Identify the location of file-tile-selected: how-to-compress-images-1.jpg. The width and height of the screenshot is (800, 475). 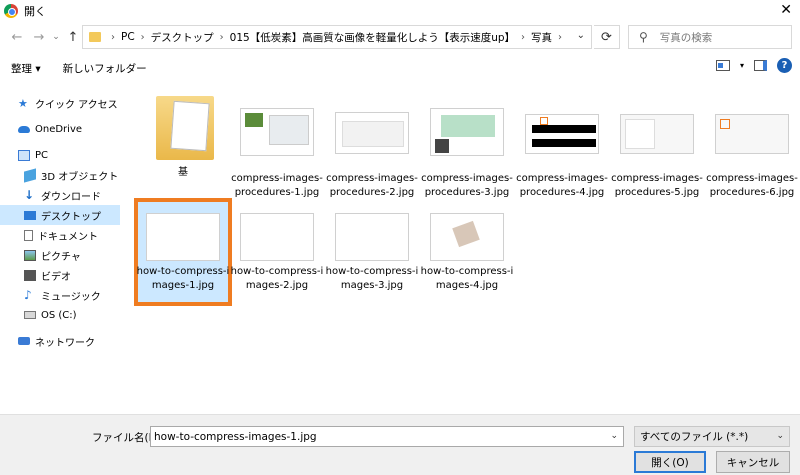
(183, 255).